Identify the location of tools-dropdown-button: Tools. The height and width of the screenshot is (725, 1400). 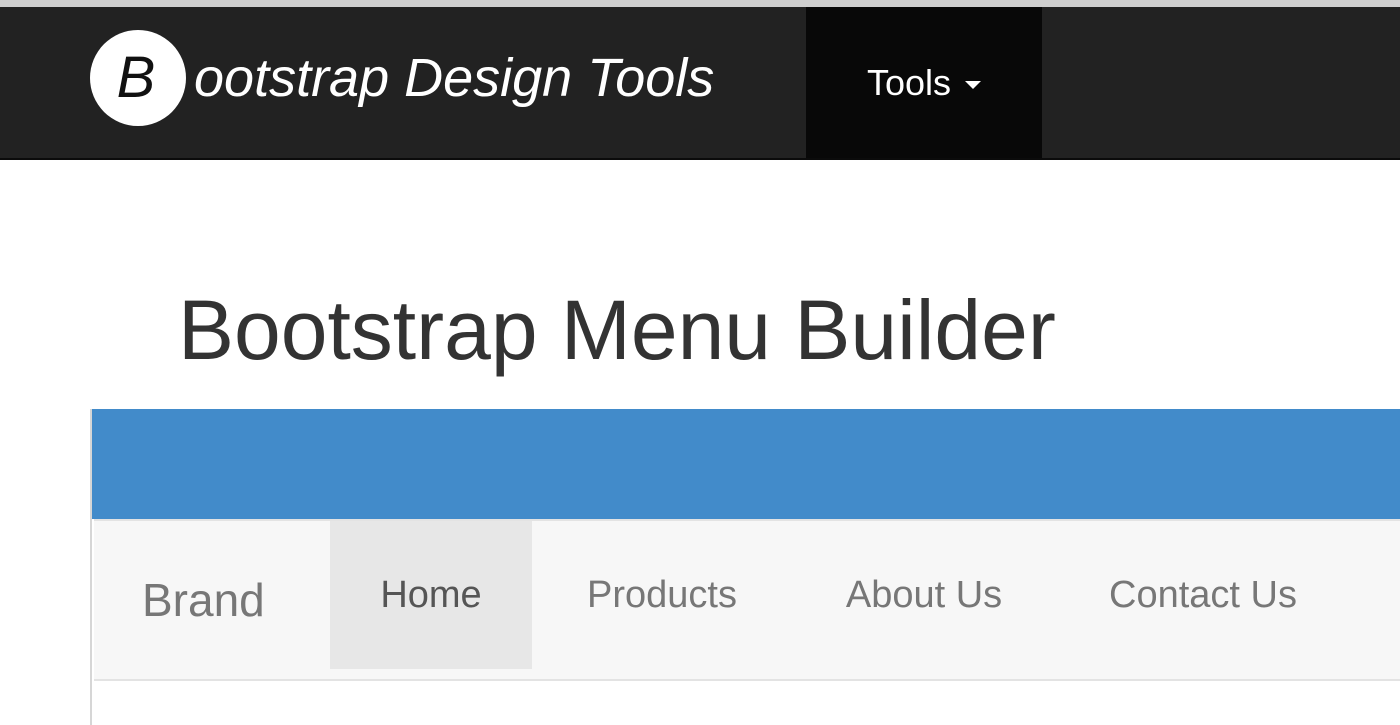
(924, 82).